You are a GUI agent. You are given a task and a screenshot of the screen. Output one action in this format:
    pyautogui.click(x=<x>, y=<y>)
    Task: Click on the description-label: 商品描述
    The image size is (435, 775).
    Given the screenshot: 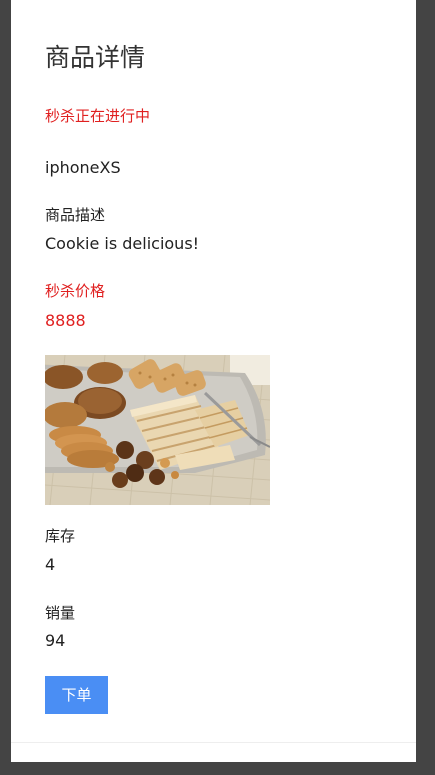 What is the action you would take?
    pyautogui.click(x=75, y=215)
    